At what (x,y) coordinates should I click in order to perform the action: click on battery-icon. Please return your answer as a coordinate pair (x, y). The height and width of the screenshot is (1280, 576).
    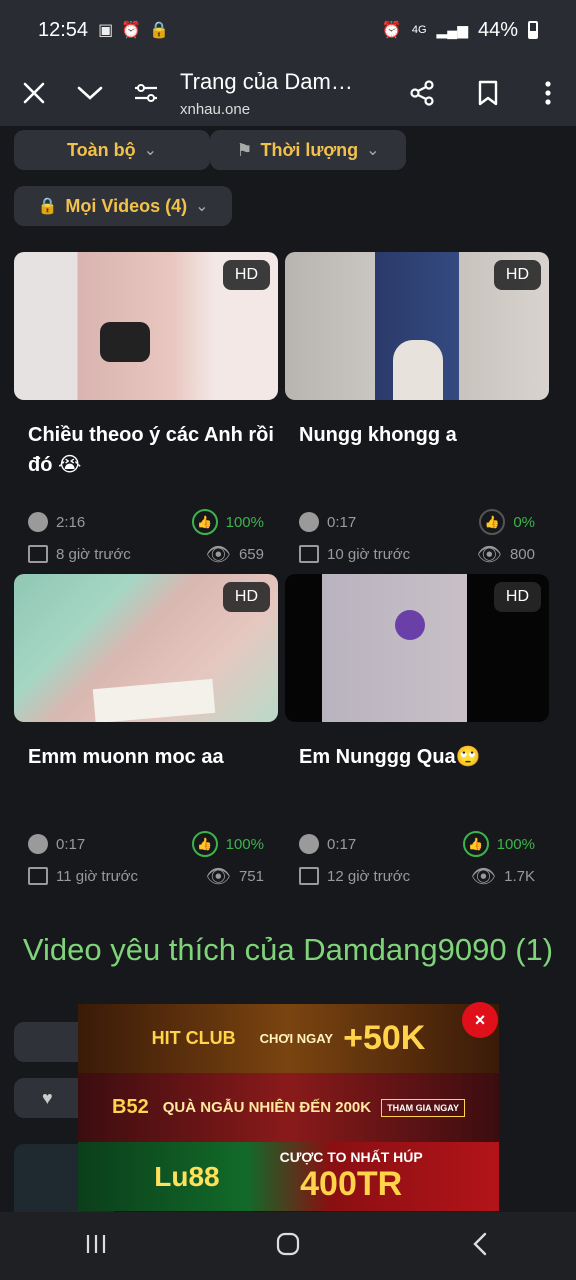
    Looking at the image, I should click on (533, 30).